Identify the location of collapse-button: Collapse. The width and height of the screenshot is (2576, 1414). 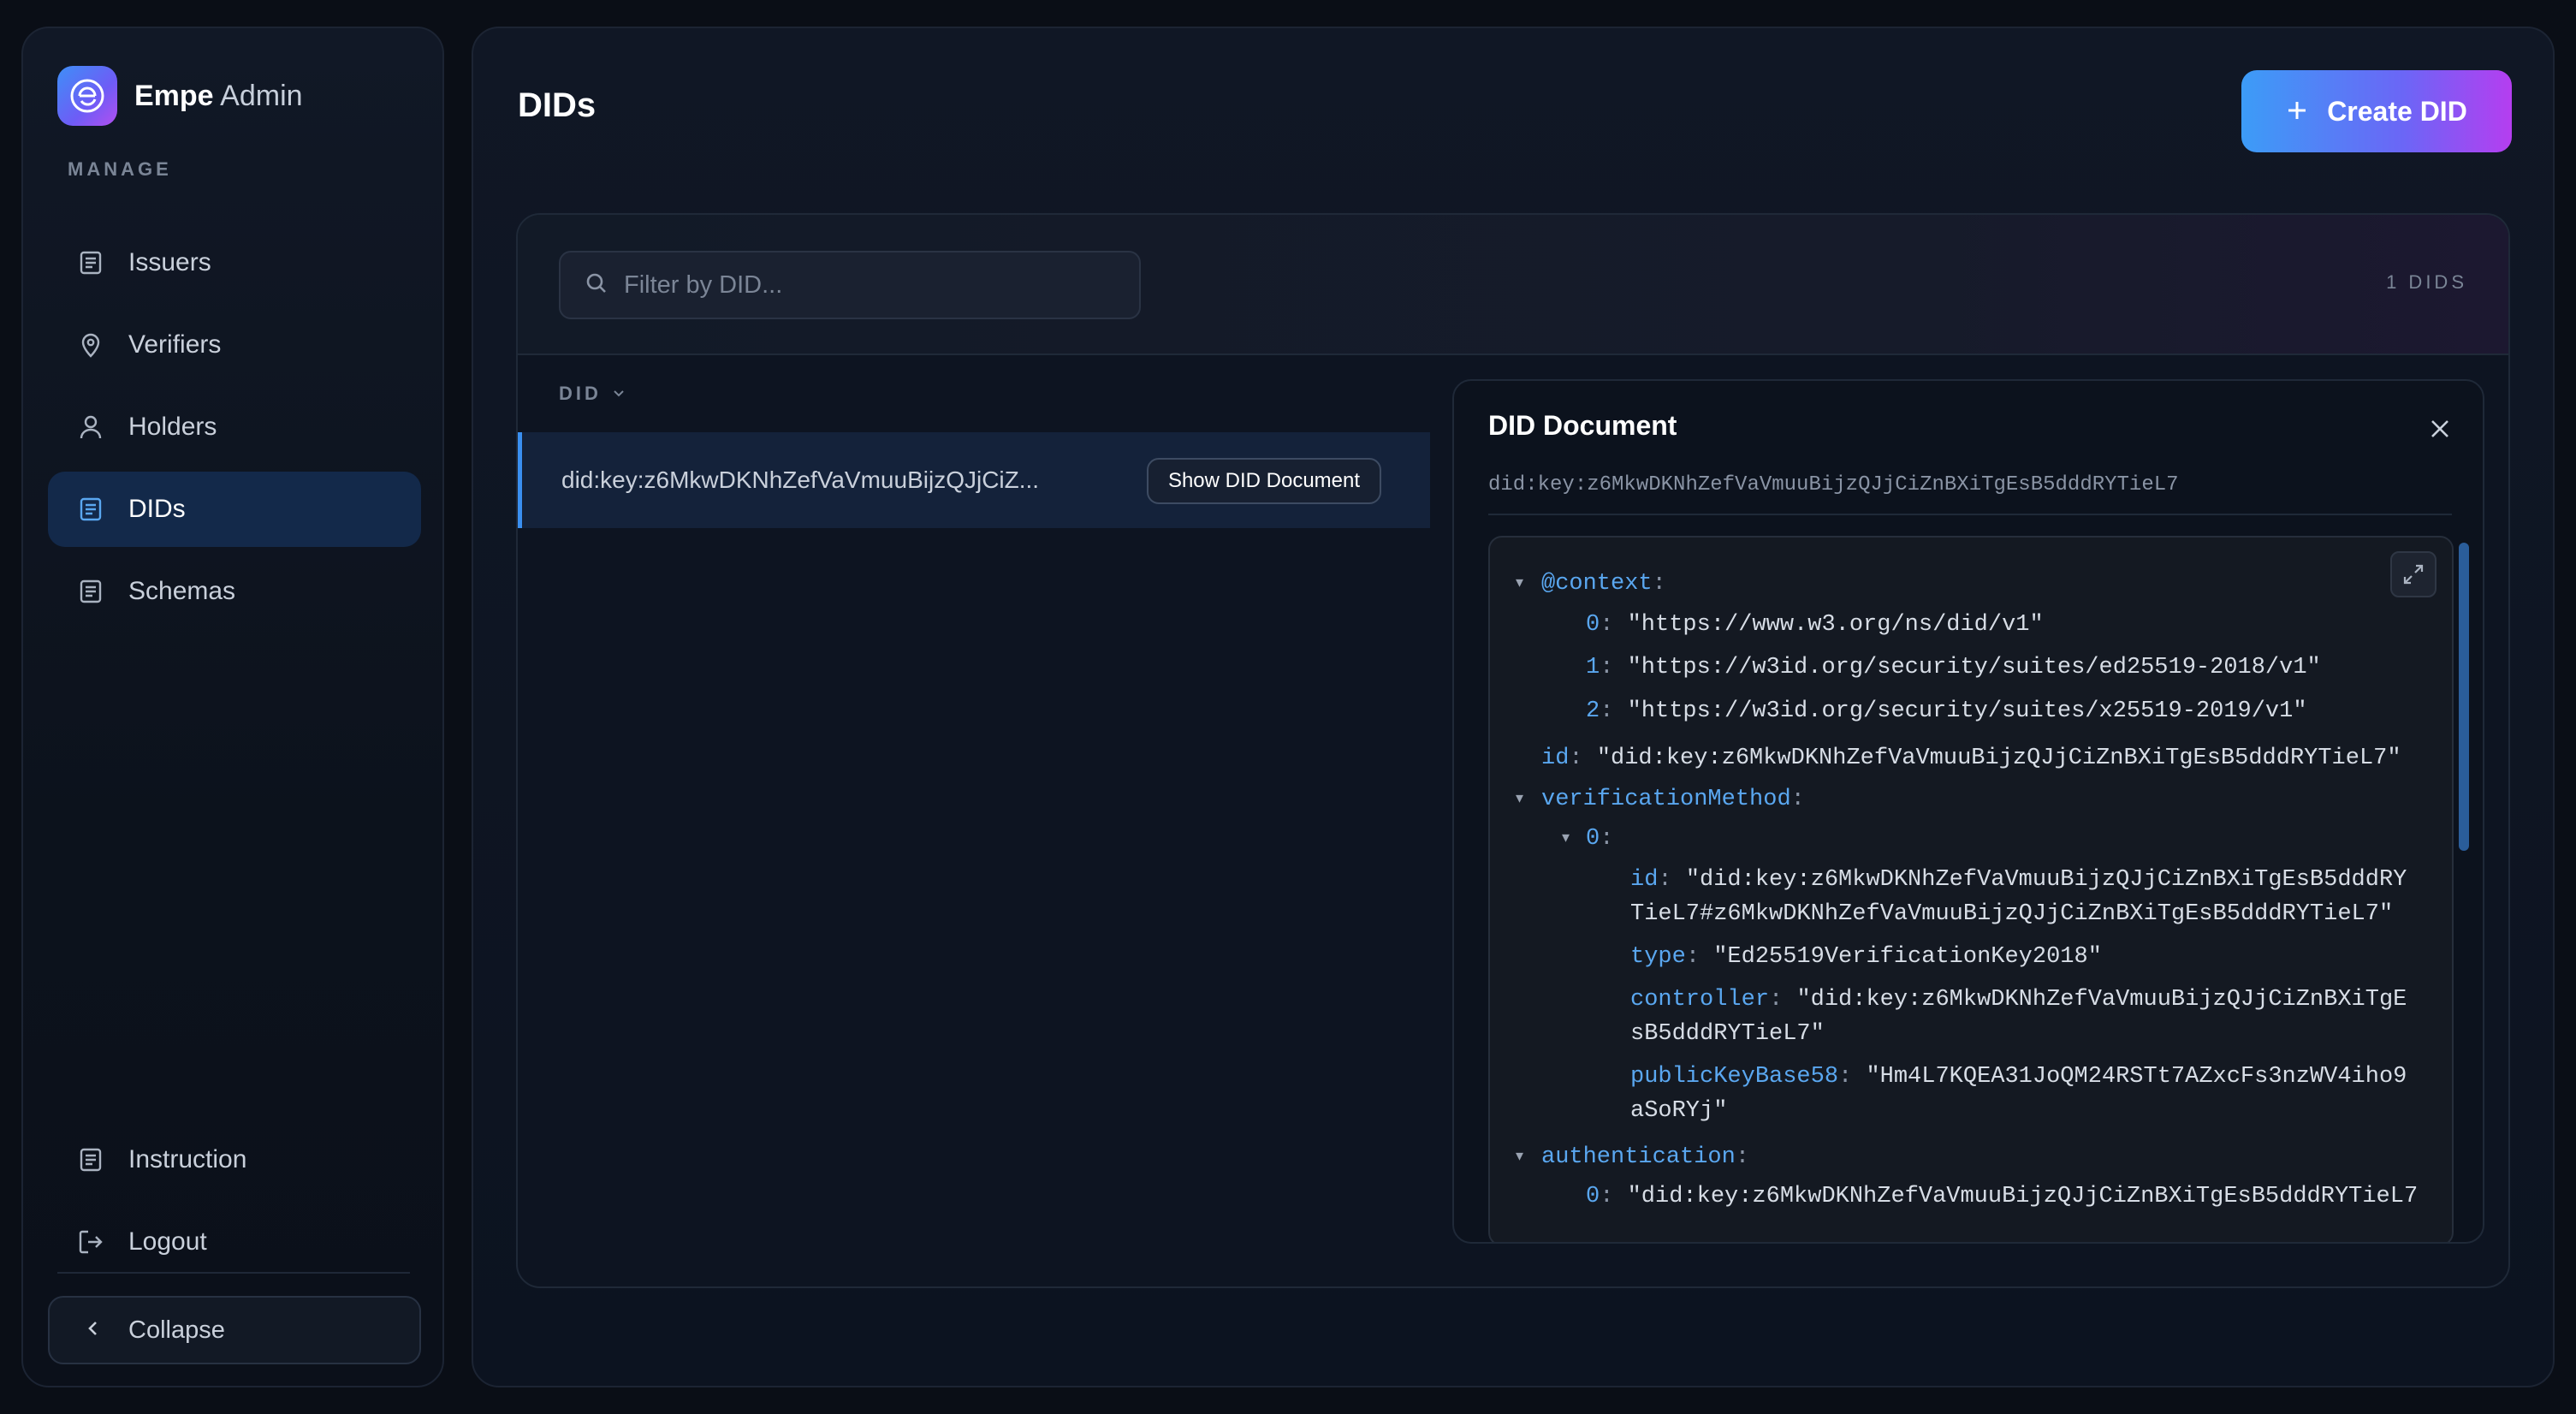
(234, 1330).